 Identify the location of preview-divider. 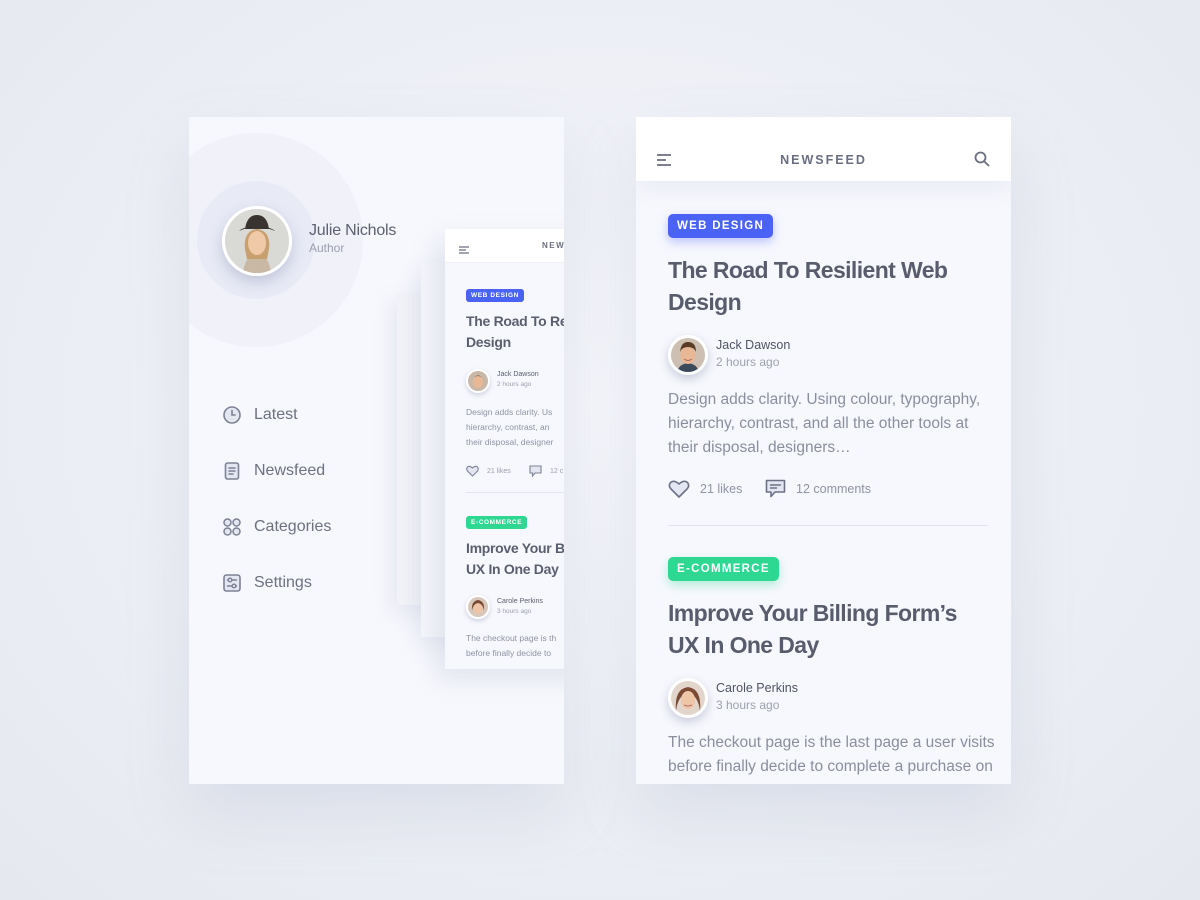
(515, 492).